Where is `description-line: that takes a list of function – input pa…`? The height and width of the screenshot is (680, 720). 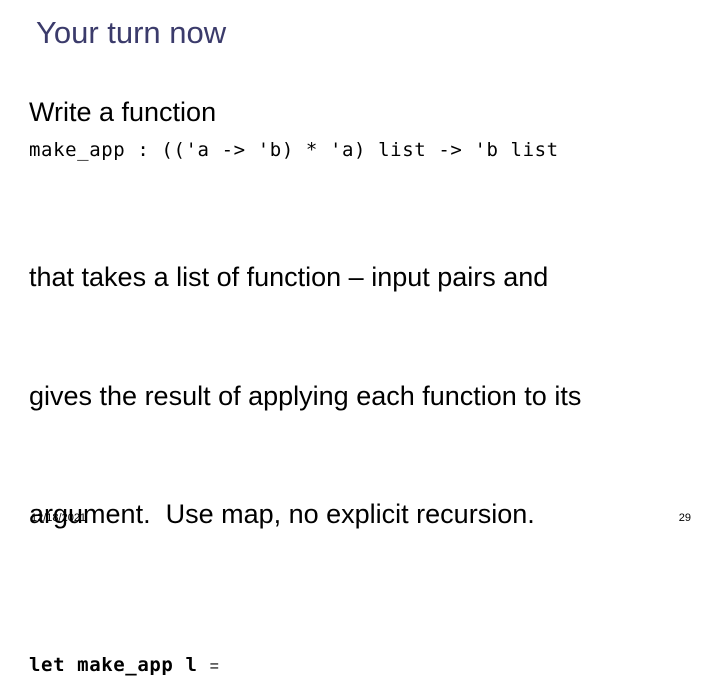
description-line: that takes a list of function – input pa… is located at coordinates (289, 277).